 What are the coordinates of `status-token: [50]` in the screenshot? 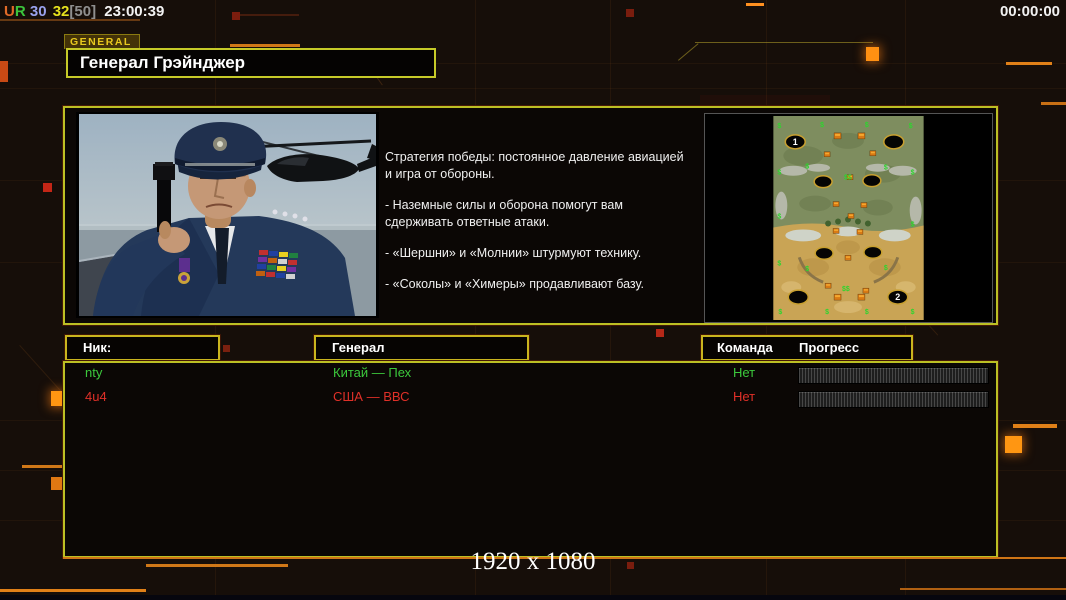 It's located at (83, 11).